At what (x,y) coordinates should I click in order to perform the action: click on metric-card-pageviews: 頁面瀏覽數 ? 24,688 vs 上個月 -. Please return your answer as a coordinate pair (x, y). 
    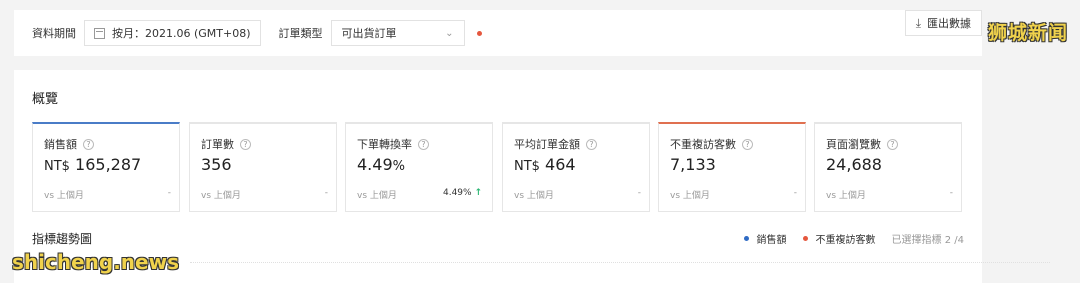
    Looking at the image, I should click on (888, 167).